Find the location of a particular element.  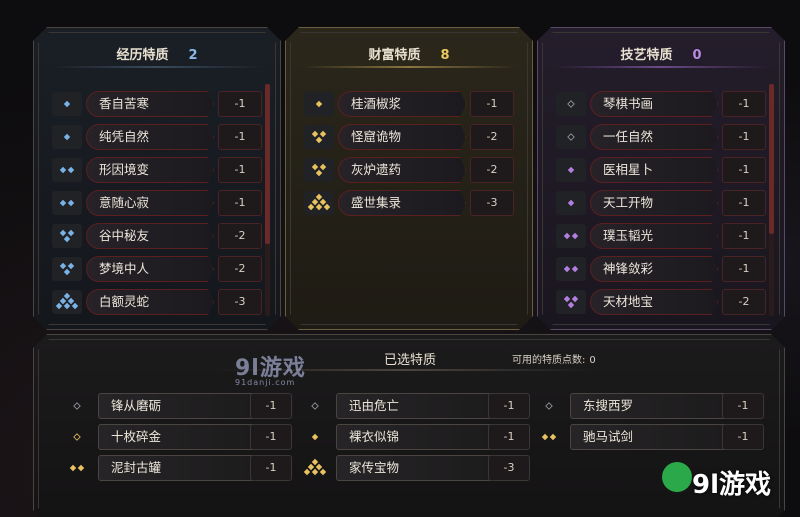

trait-name: 纯凭自然 is located at coordinates (150, 137).